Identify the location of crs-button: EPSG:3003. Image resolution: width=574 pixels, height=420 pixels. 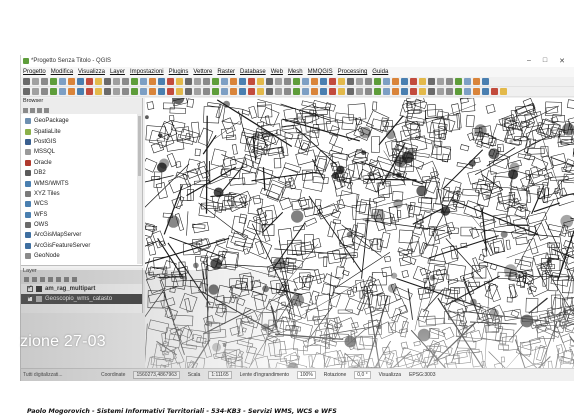
(422, 375).